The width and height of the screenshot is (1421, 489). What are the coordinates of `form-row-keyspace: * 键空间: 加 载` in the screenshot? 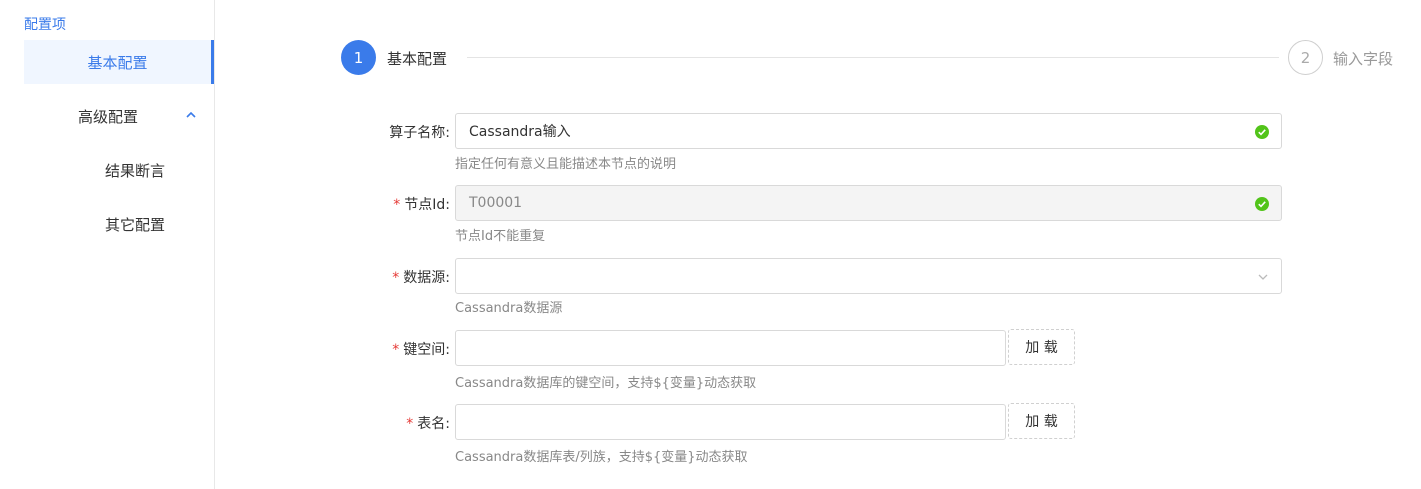 It's located at (815, 347).